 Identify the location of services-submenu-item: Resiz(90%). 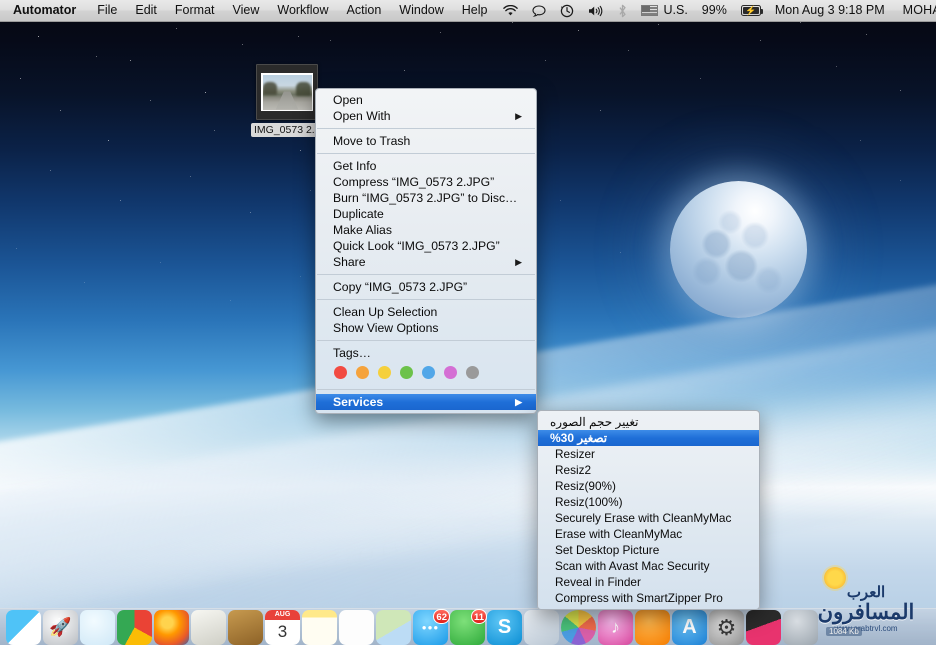
(648, 486).